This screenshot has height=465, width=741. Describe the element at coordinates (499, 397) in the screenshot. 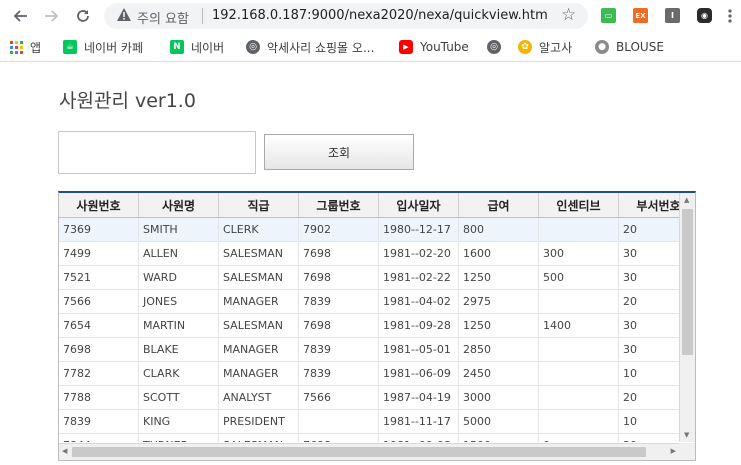

I see `table-cell: 3000` at that location.